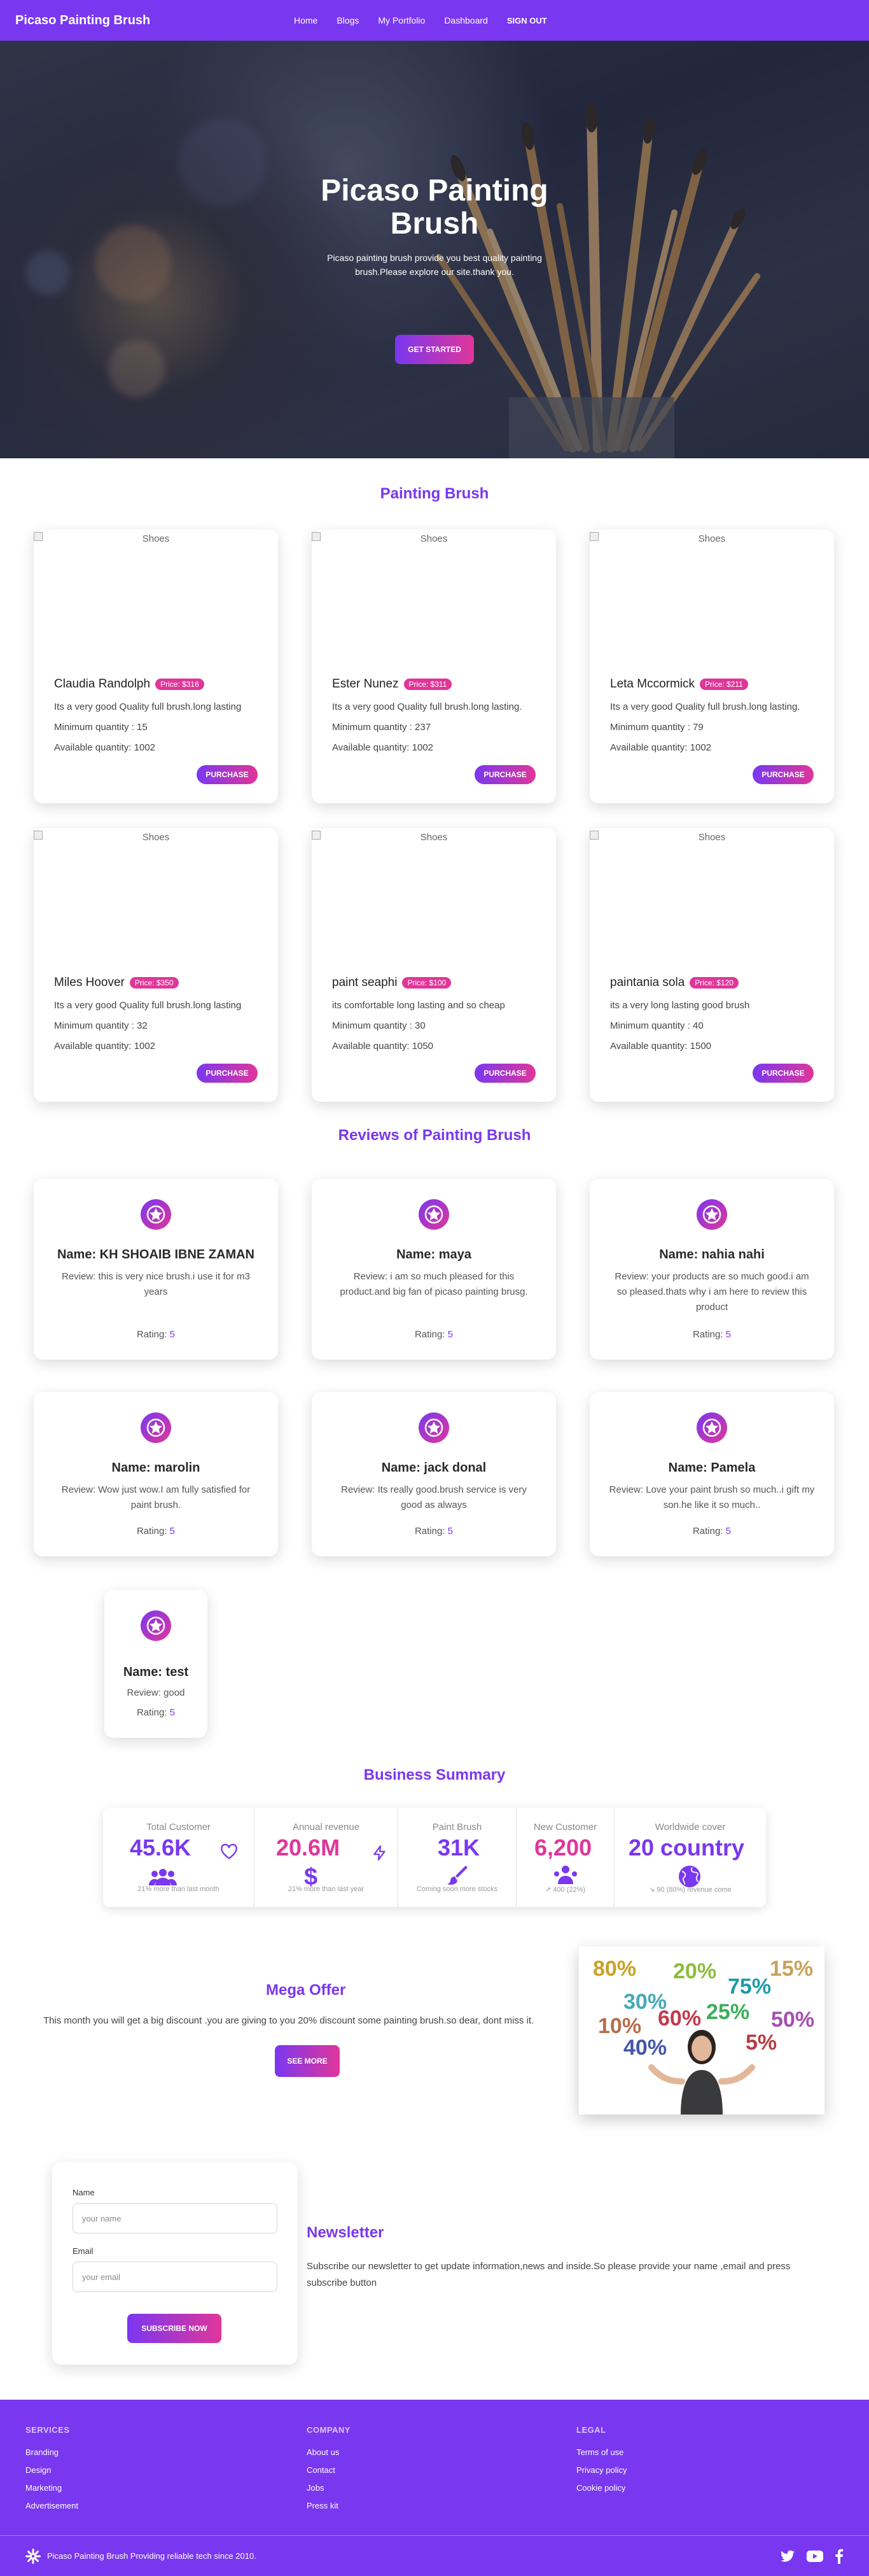 The height and width of the screenshot is (2576, 869). What do you see at coordinates (163, 1877) in the screenshot?
I see `users-icon` at bounding box center [163, 1877].